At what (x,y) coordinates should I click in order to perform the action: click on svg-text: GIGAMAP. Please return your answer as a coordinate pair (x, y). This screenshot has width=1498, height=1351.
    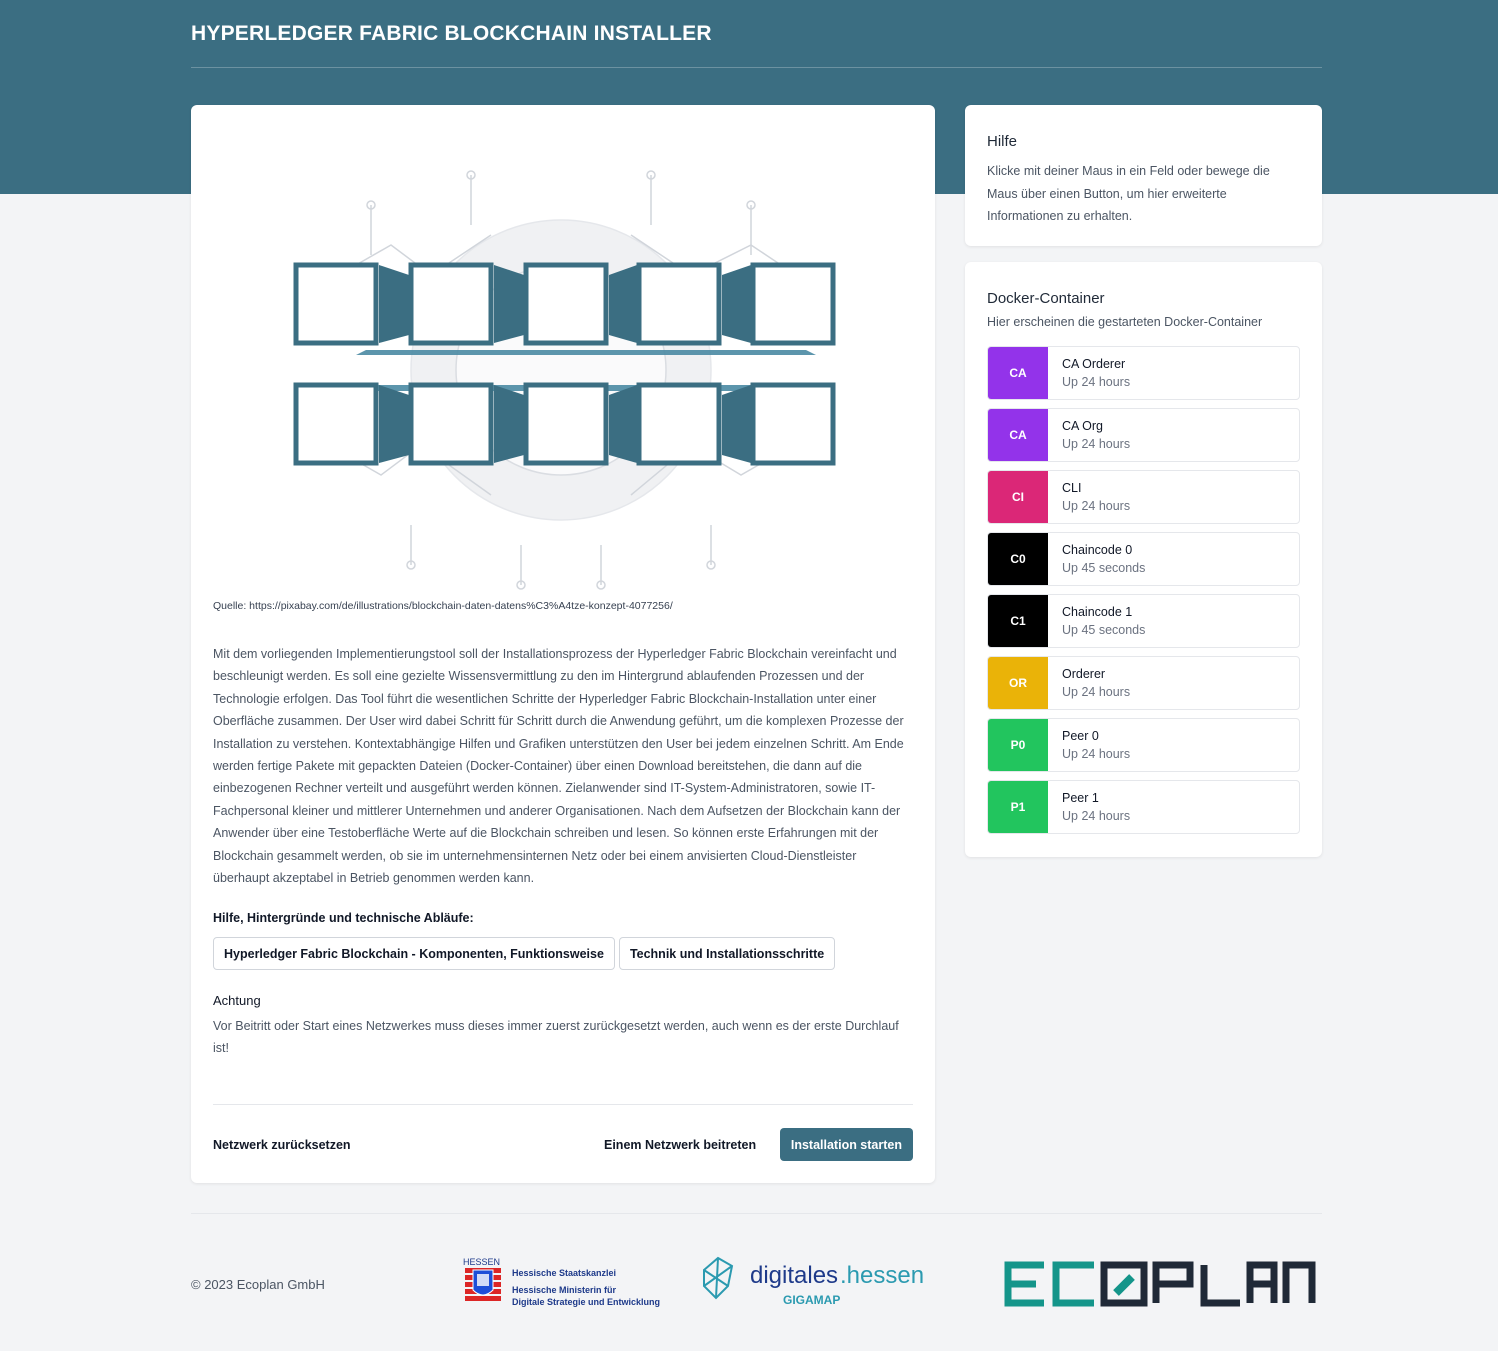
    Looking at the image, I should click on (811, 1300).